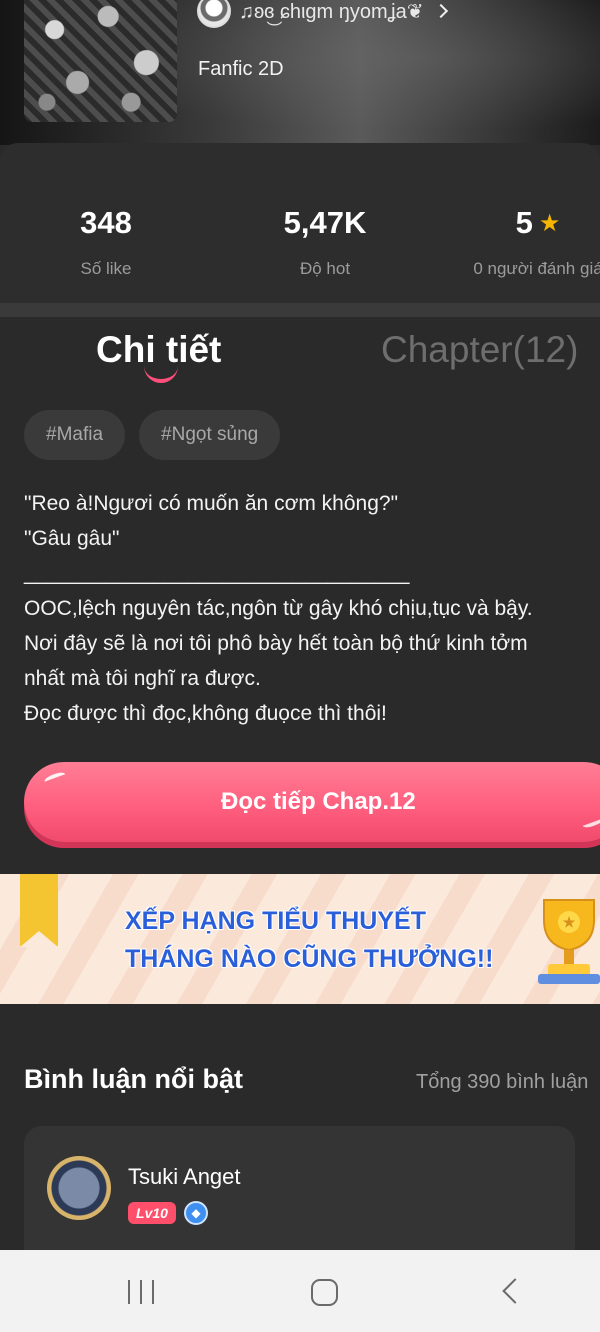 The width and height of the screenshot is (600, 1332). I want to click on banner-line: THÁNG NÀO CŨNG THƯỞNG!!, so click(309, 959).